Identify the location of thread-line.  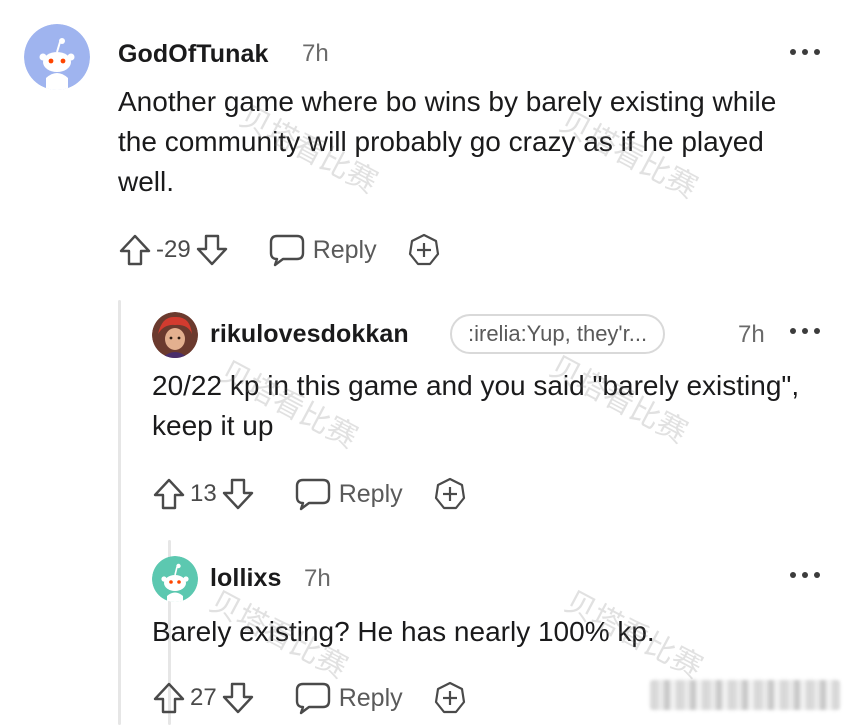
(119, 512).